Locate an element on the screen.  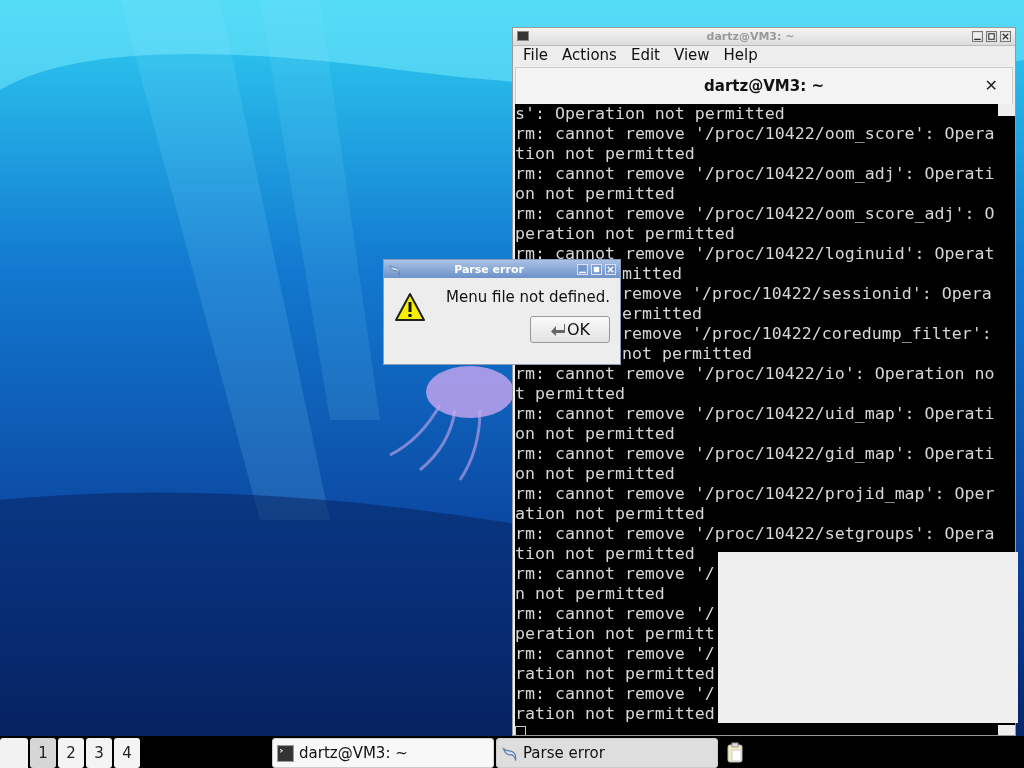
desktop-button: 4 is located at coordinates (127, 753).